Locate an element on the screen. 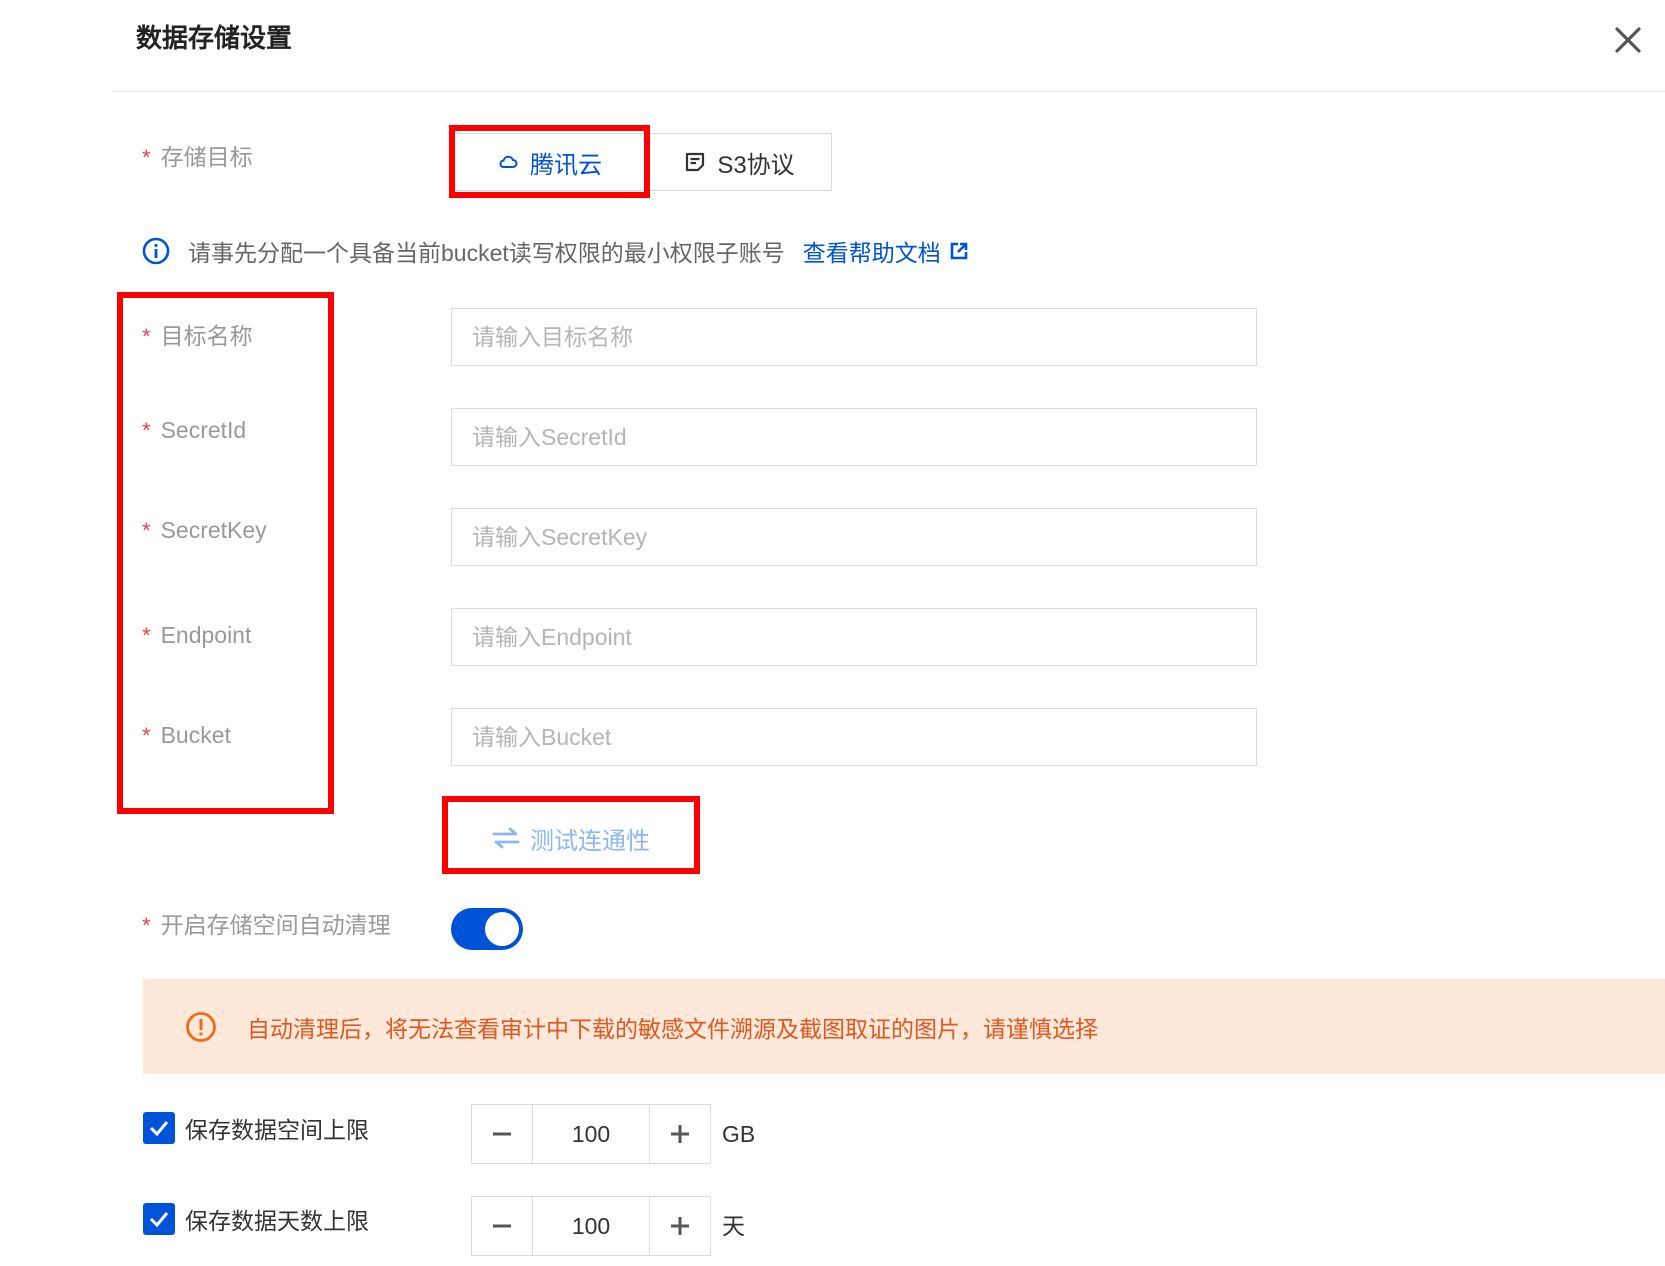 The width and height of the screenshot is (1665, 1266). endpoint-input is located at coordinates (854, 637).